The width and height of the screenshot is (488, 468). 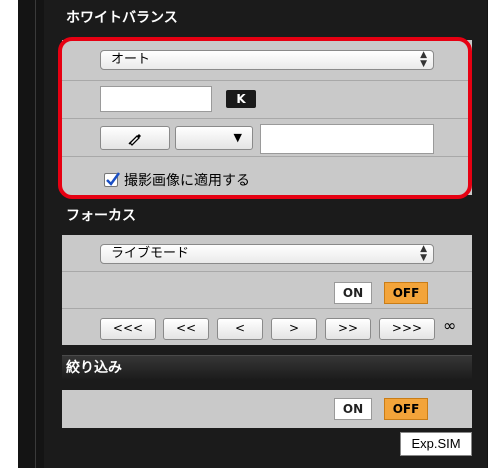 What do you see at coordinates (267, 60) in the screenshot?
I see `white-balance-mode-select: オート ▲ ▼` at bounding box center [267, 60].